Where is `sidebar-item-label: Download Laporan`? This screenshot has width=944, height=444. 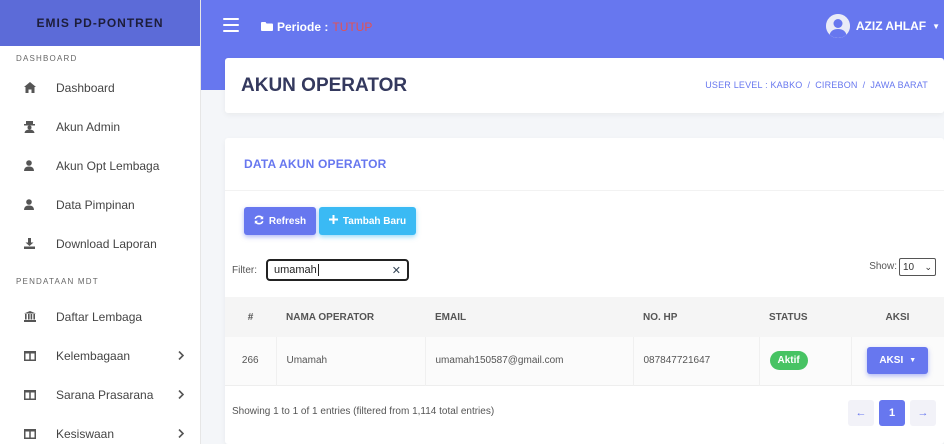
sidebar-item-label: Download Laporan is located at coordinates (106, 243).